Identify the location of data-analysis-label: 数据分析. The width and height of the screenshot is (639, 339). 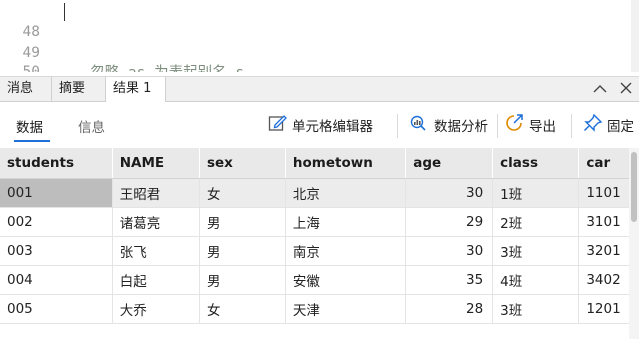
(461, 127).